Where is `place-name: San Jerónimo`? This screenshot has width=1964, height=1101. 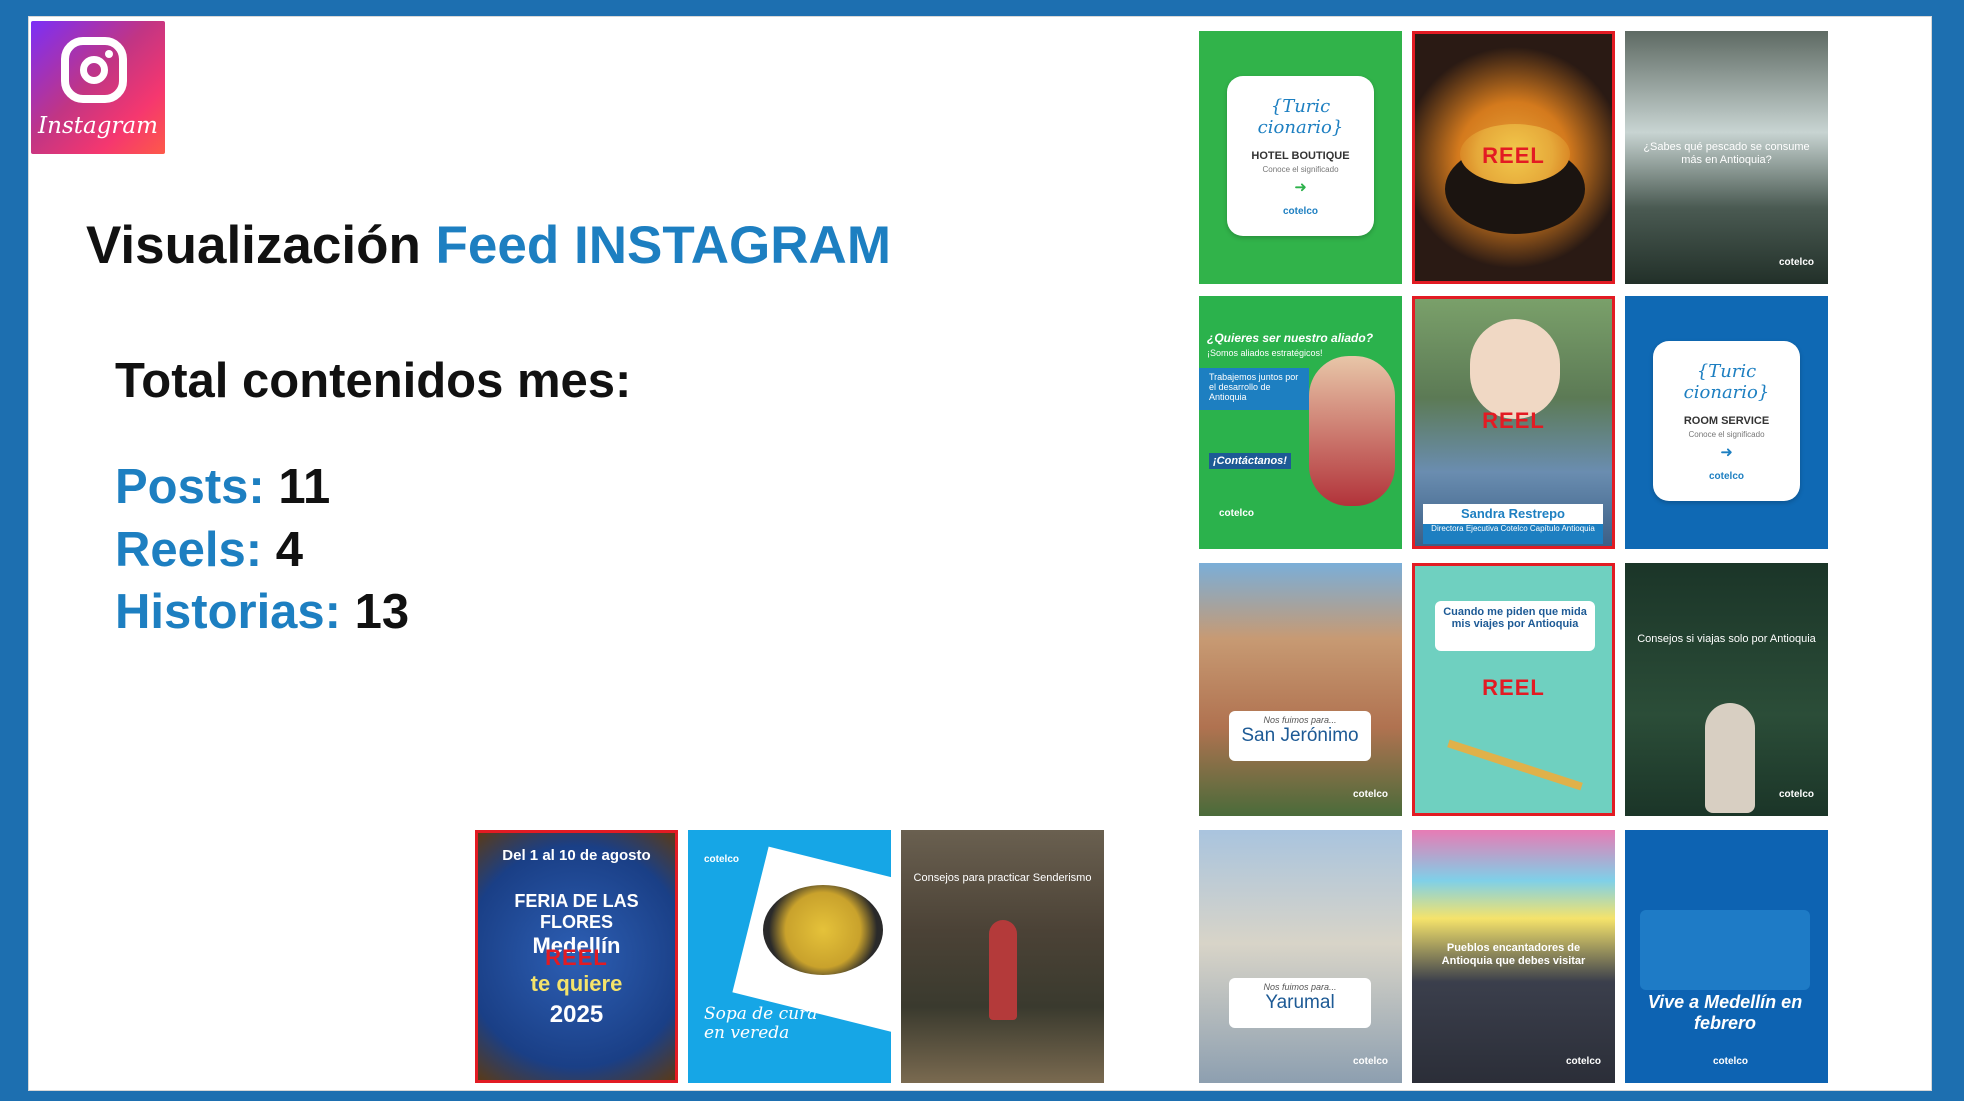
place-name: San Jerónimo is located at coordinates (1300, 735).